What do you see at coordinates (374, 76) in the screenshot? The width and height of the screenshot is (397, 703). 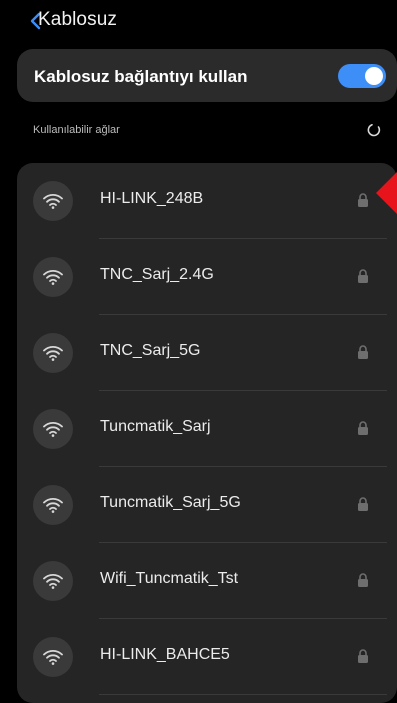 I see `switch-knob` at bounding box center [374, 76].